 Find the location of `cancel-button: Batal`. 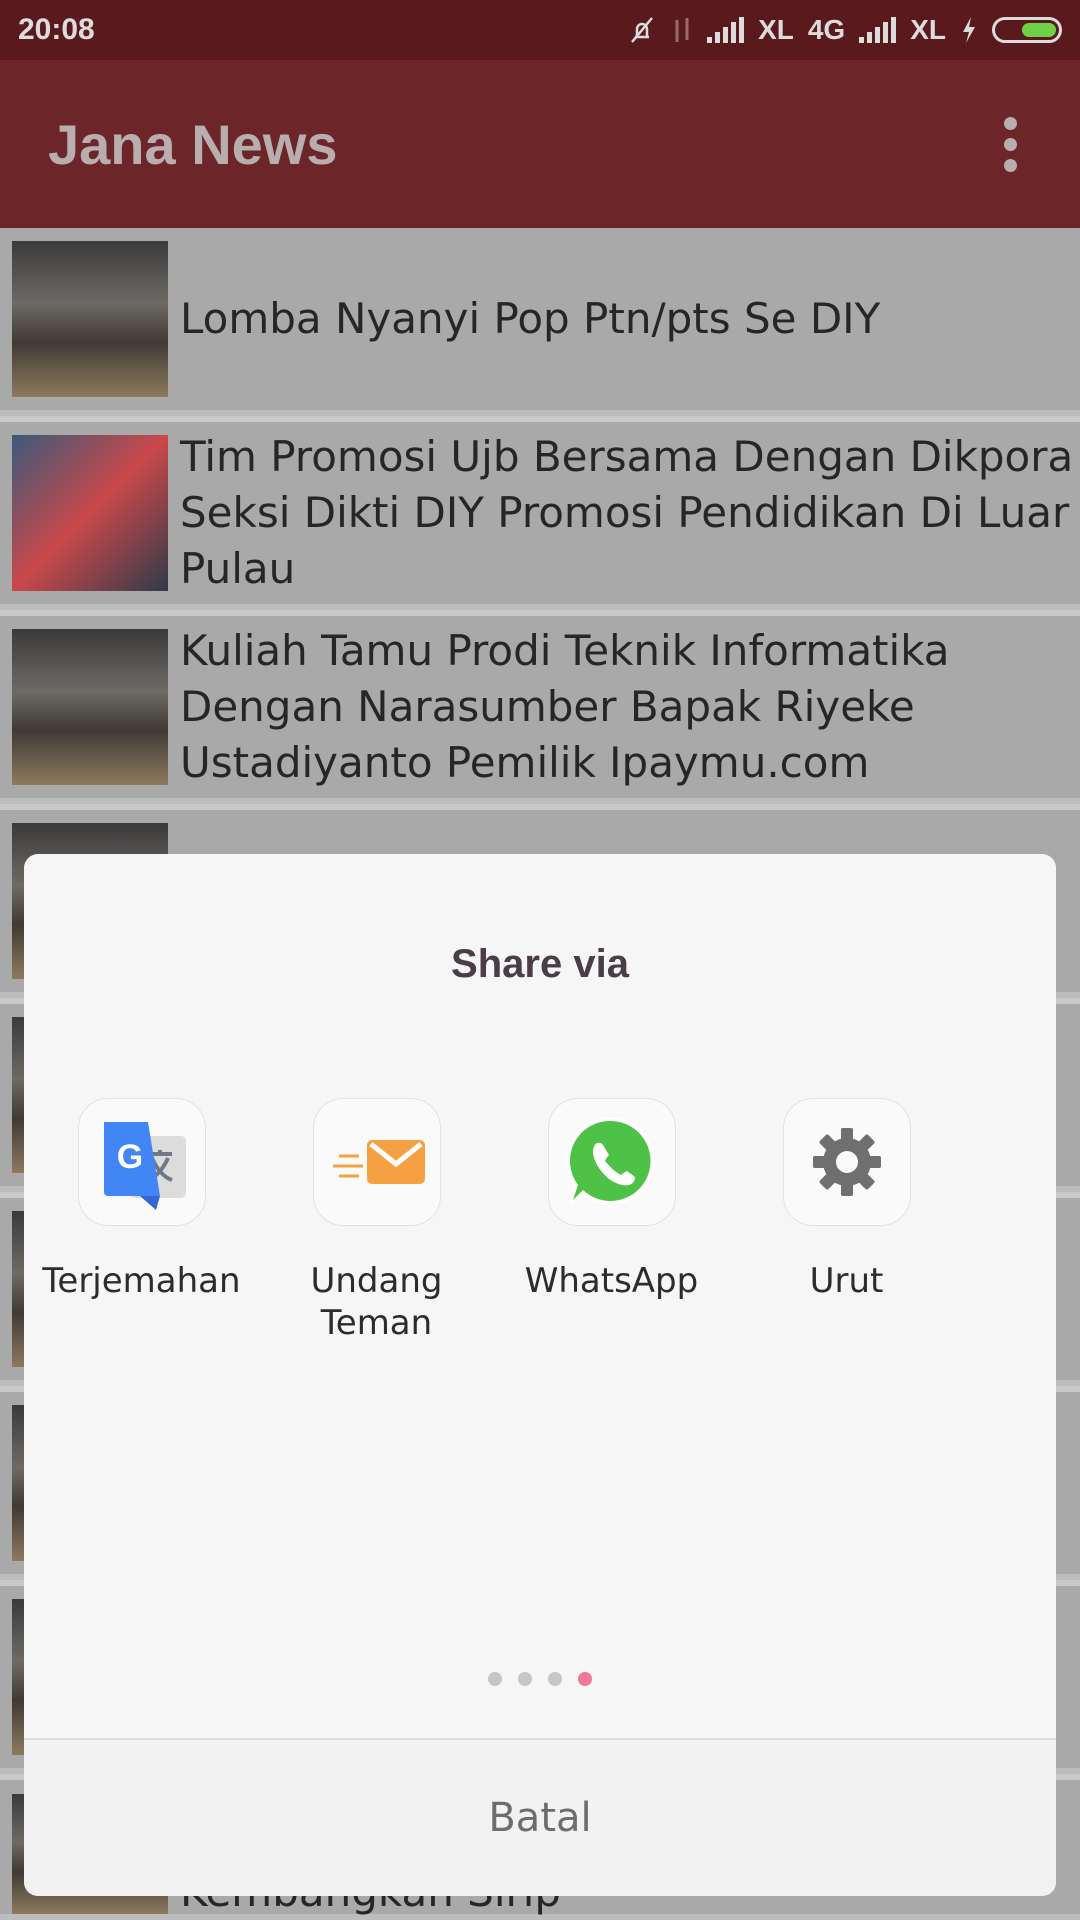

cancel-button: Batal is located at coordinates (540, 1818).